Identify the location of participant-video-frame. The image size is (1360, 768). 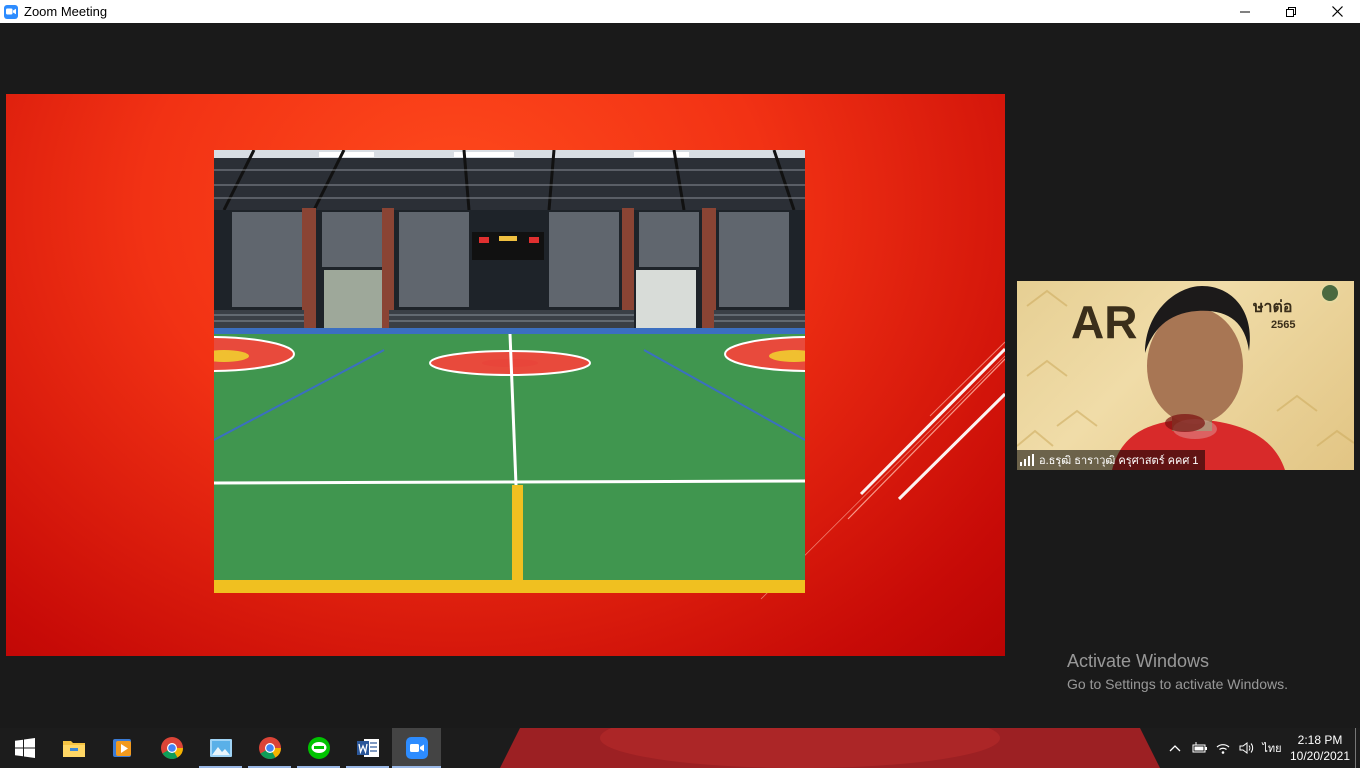
(1185, 376).